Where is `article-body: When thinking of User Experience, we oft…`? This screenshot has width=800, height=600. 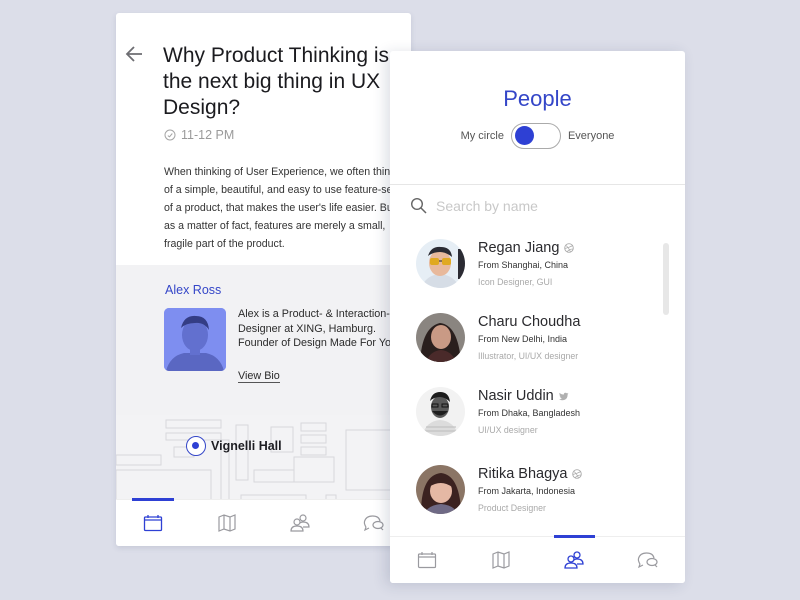 article-body: When thinking of User Experience, we oft… is located at coordinates (280, 208).